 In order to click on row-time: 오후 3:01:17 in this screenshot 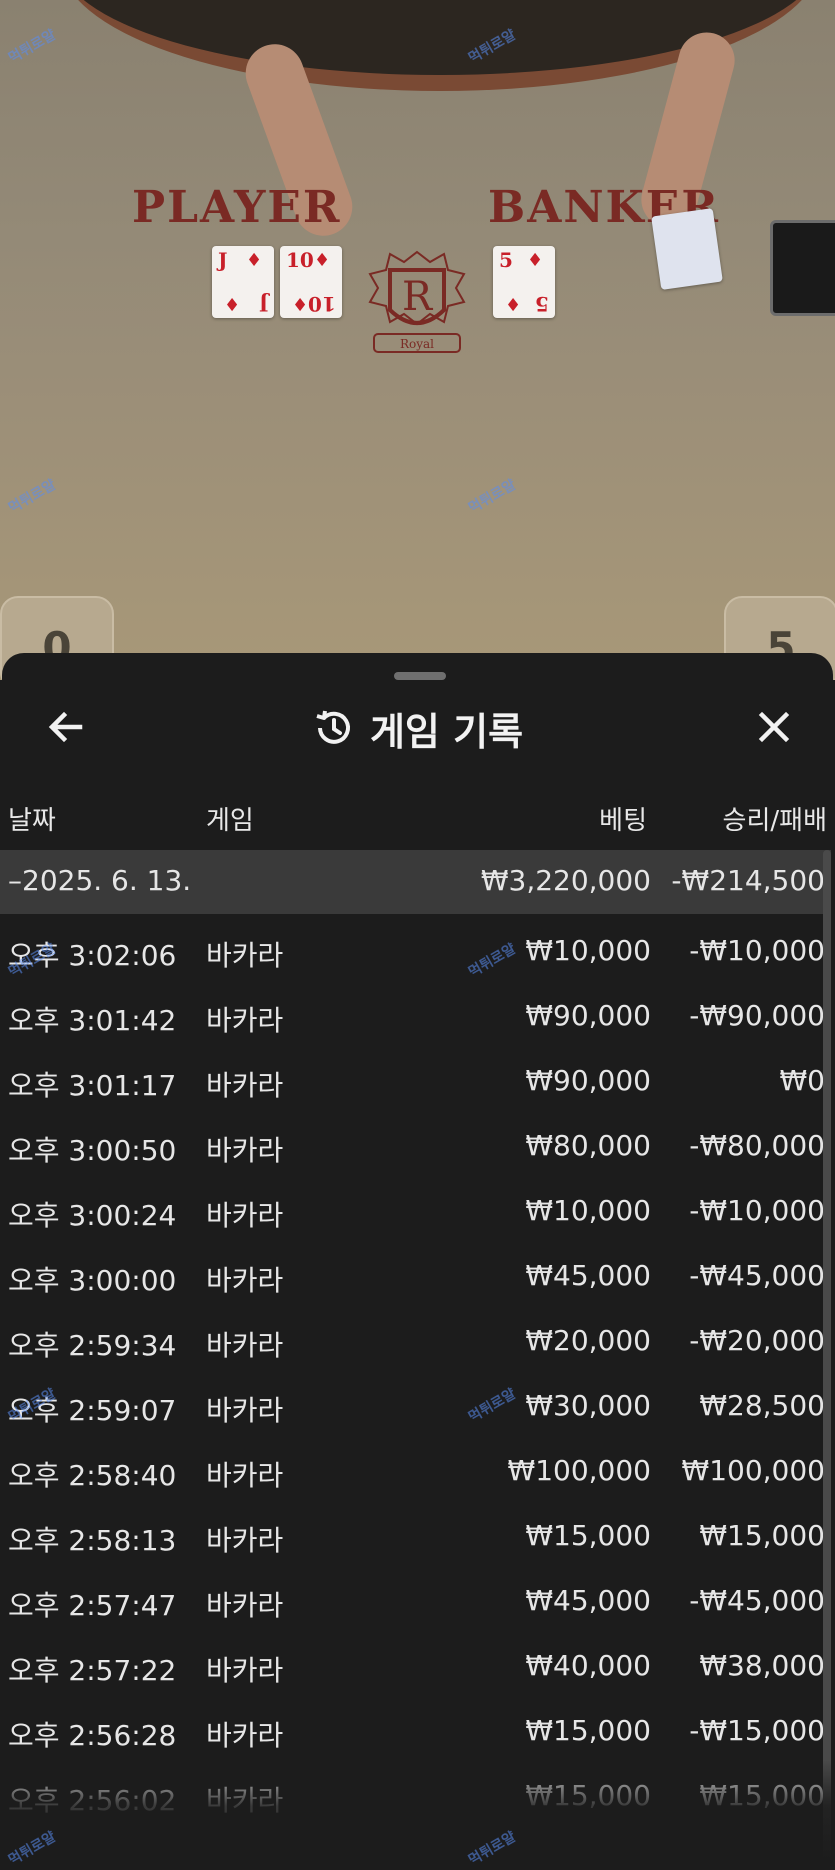, I will do `click(92, 1085)`.